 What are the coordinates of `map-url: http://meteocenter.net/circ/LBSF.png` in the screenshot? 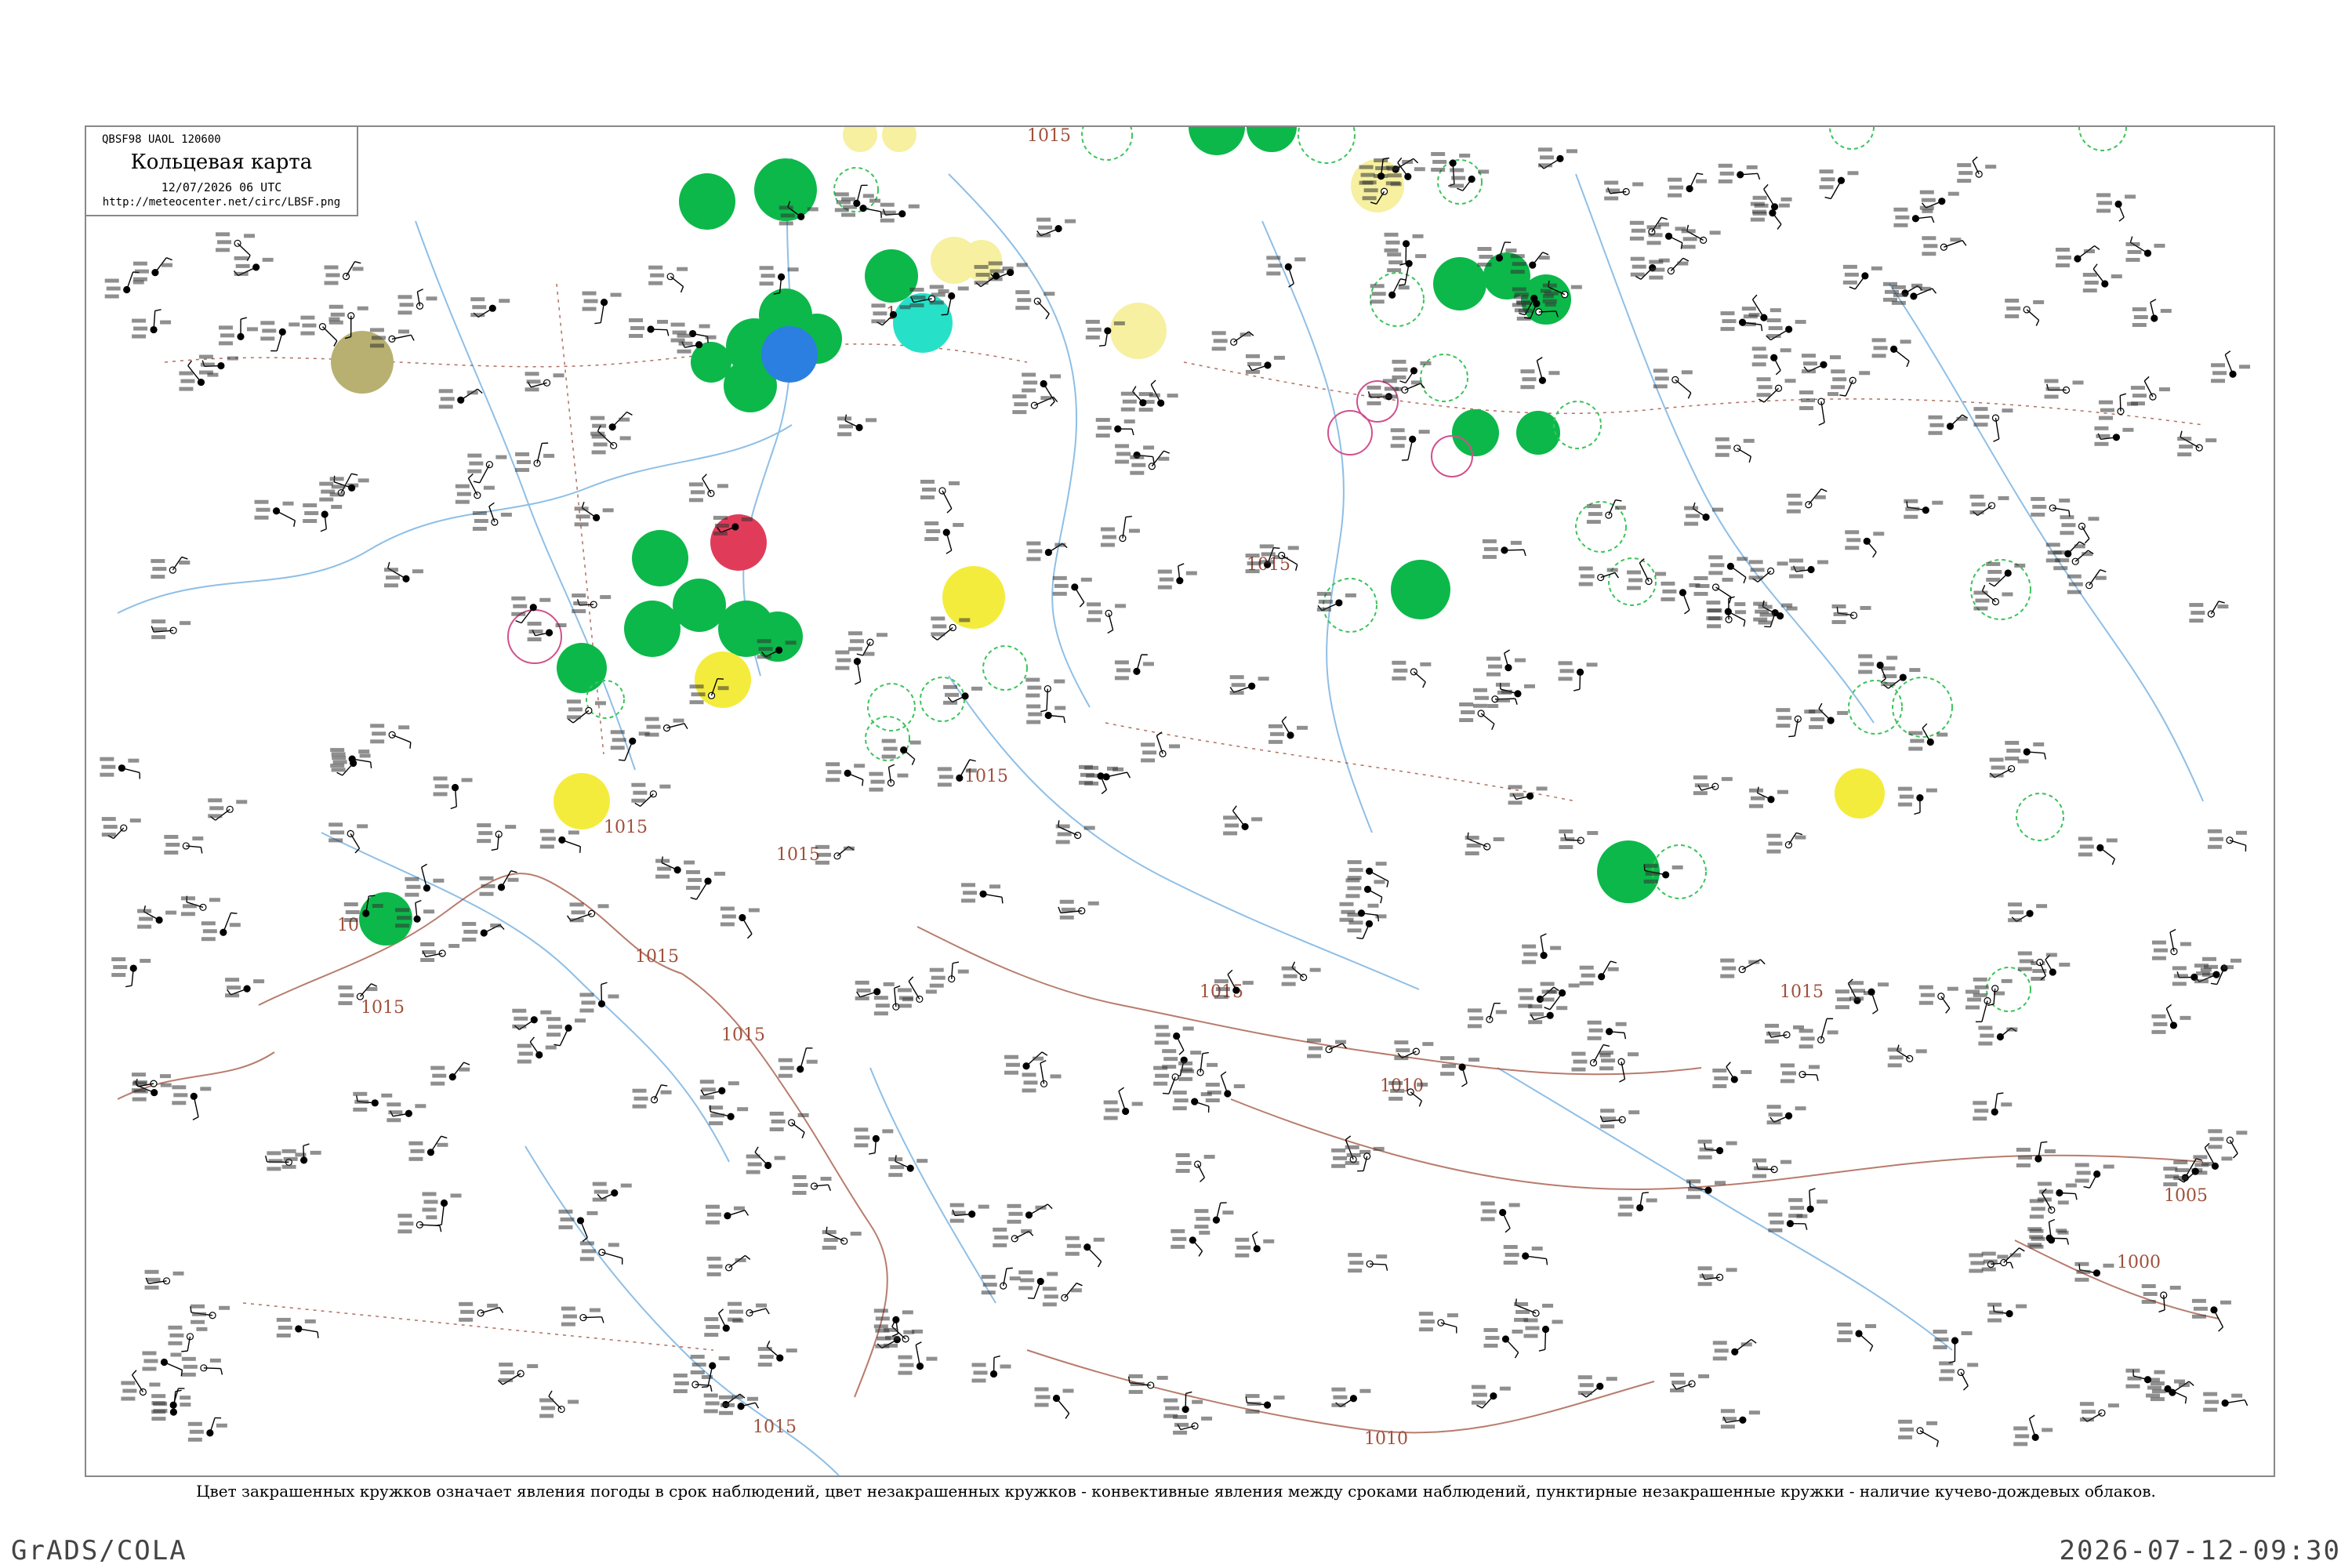 It's located at (221, 202).